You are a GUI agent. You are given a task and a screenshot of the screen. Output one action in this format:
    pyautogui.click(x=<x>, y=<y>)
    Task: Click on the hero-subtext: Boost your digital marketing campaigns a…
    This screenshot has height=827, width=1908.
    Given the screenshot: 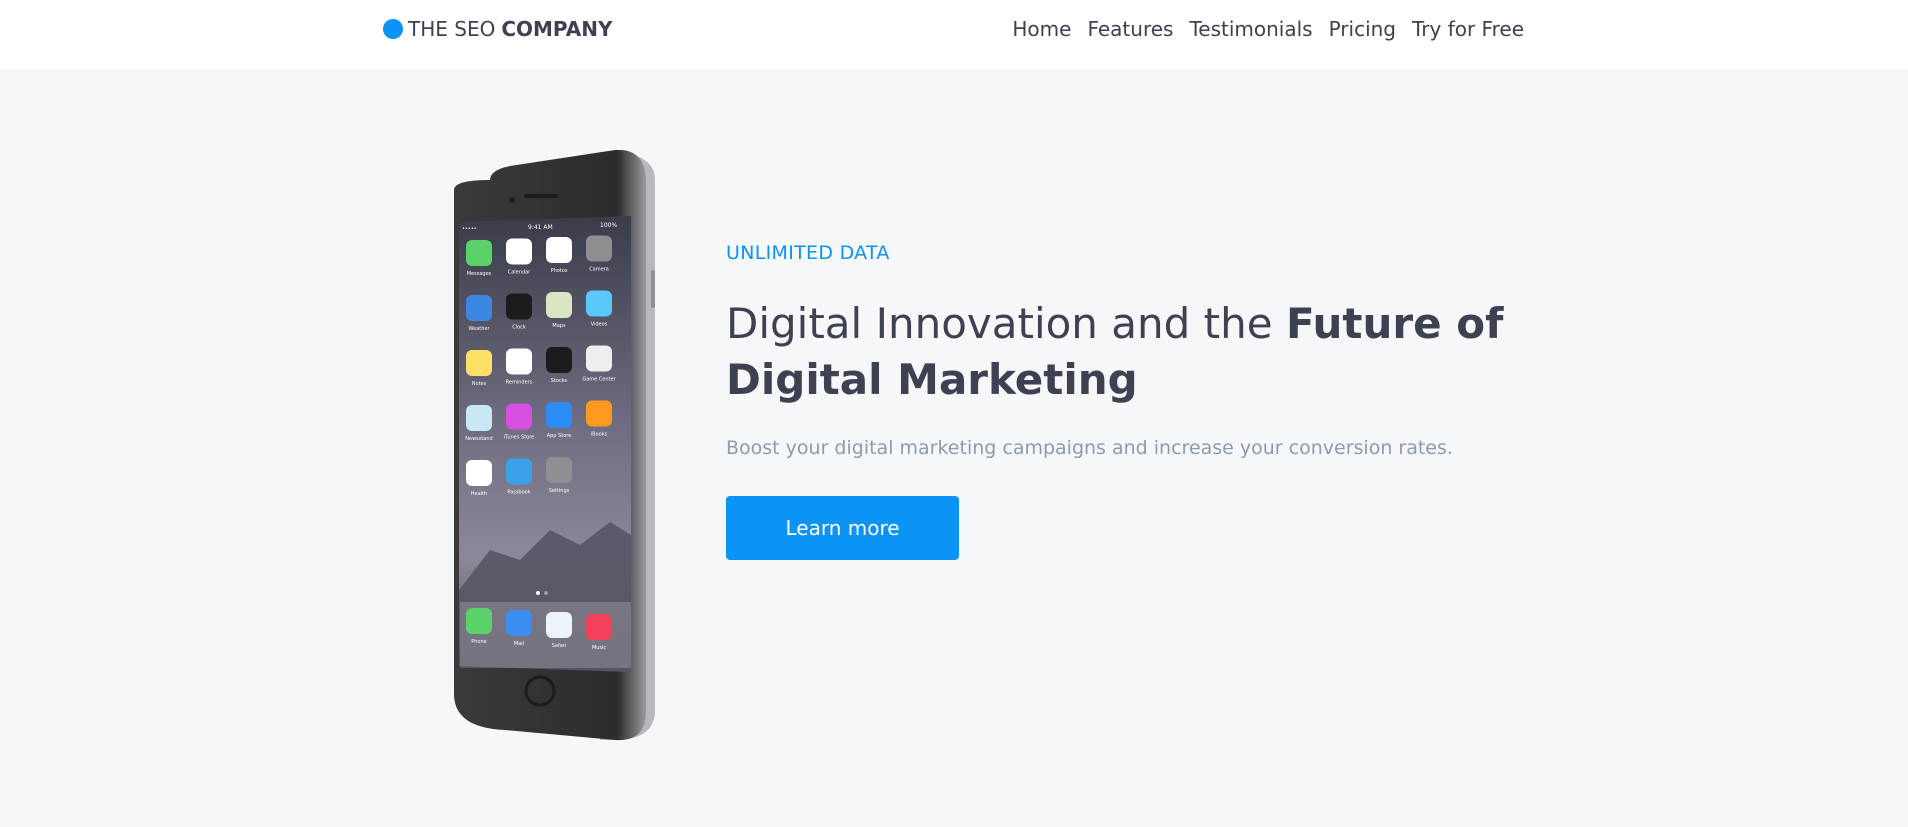 What is the action you would take?
    pyautogui.click(x=1089, y=448)
    